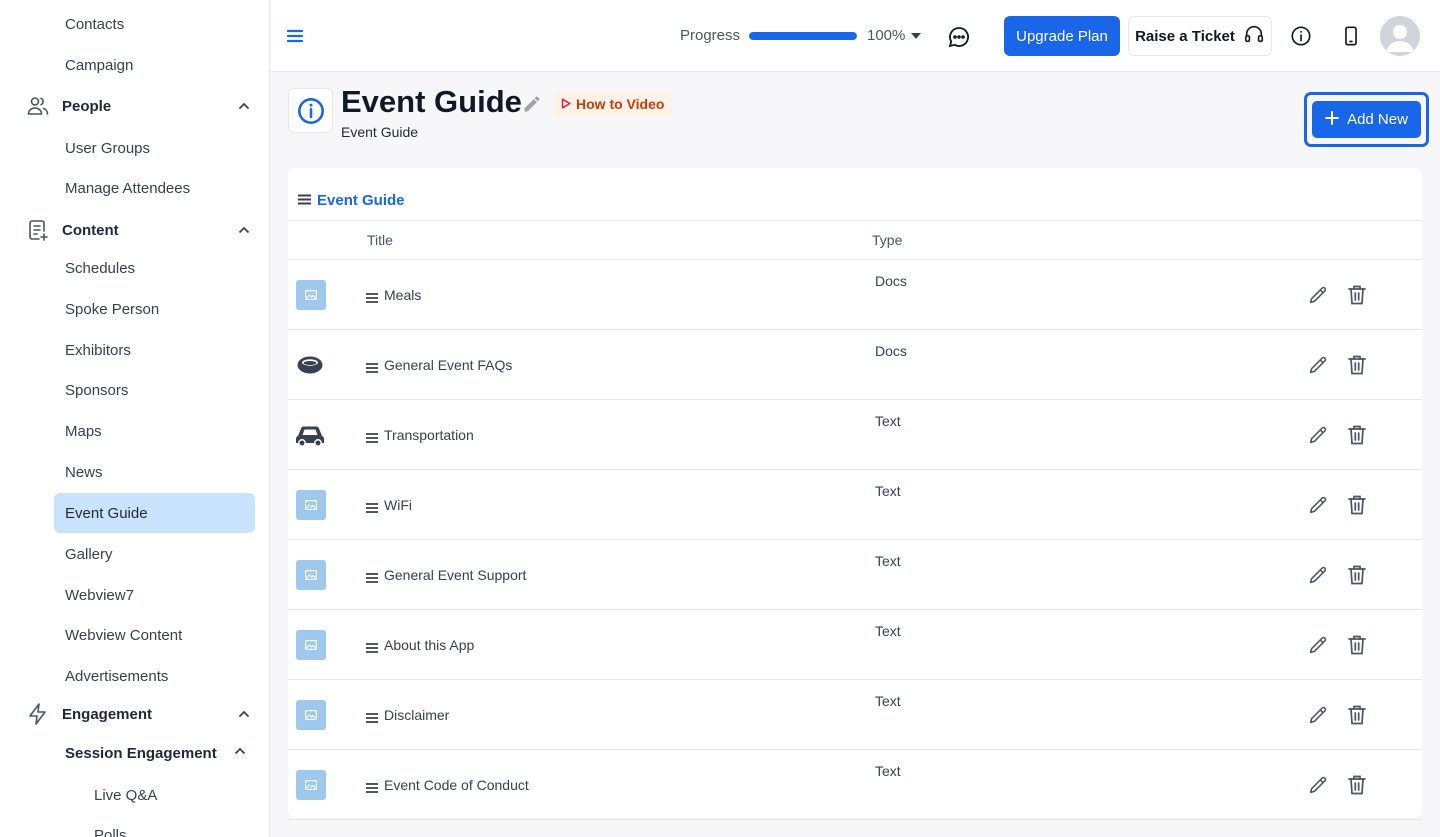  Describe the element at coordinates (83, 431) in the screenshot. I see `sidebar-item-label: Maps` at that location.